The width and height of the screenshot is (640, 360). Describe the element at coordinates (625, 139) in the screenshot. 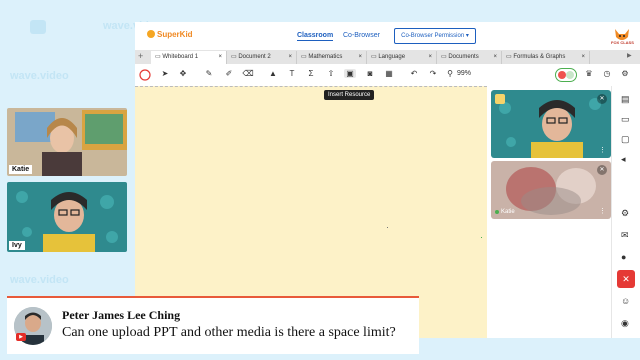

I see `chat-icon: ▢` at that location.